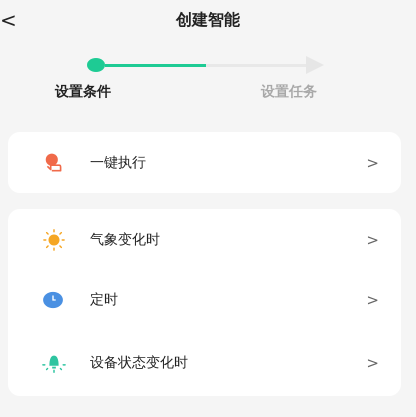 Image resolution: width=416 pixels, height=417 pixels. Describe the element at coordinates (83, 92) in the screenshot. I see `step-label: 设置条件` at that location.